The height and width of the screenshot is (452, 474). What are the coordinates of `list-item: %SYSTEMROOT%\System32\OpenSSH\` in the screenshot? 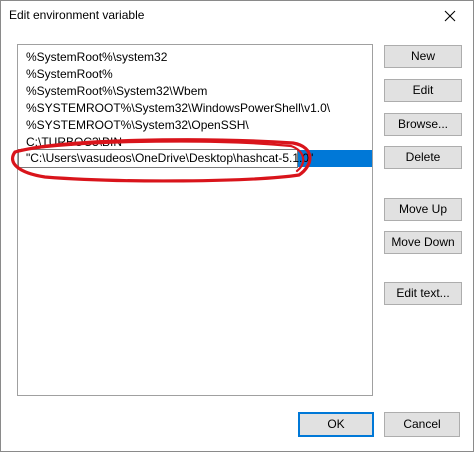 It's located at (195, 125).